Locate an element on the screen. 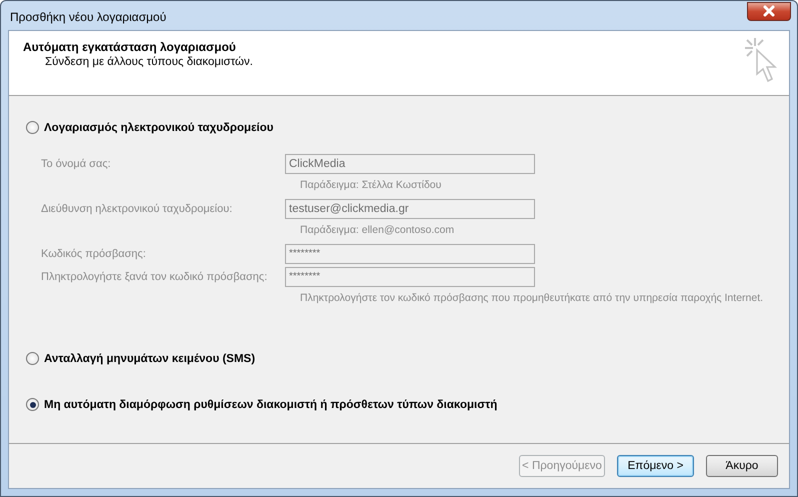 This screenshot has width=798, height=497. option-label: Λογαριασμός ηλεκτρονικού ταχυδρομείου is located at coordinates (159, 128).